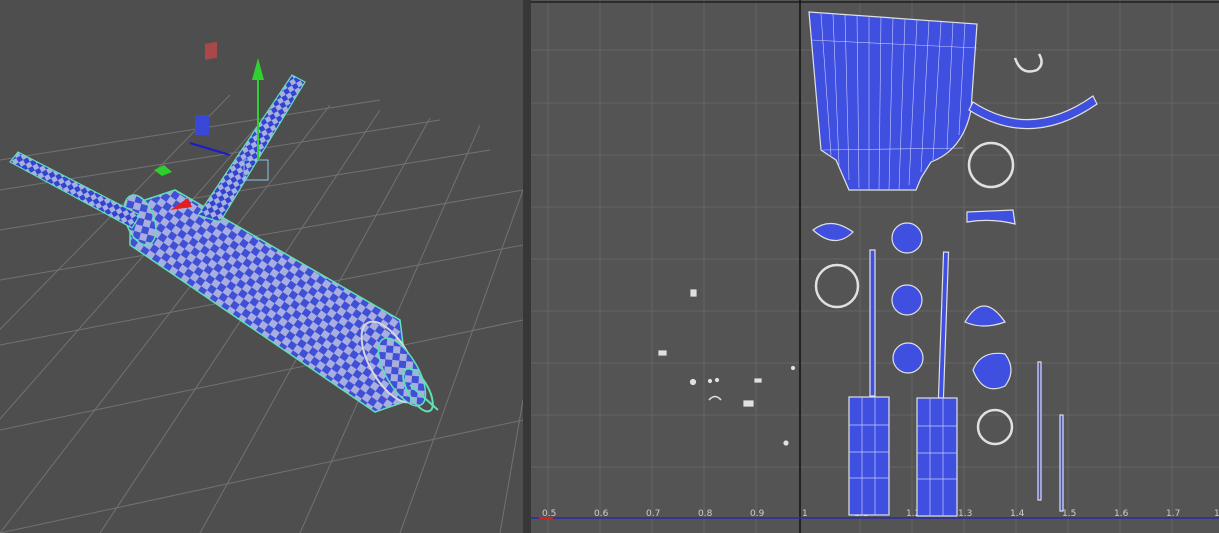 The image size is (1219, 533). Describe the element at coordinates (653, 514) in the screenshot. I see `tick-label: 0.7` at that location.